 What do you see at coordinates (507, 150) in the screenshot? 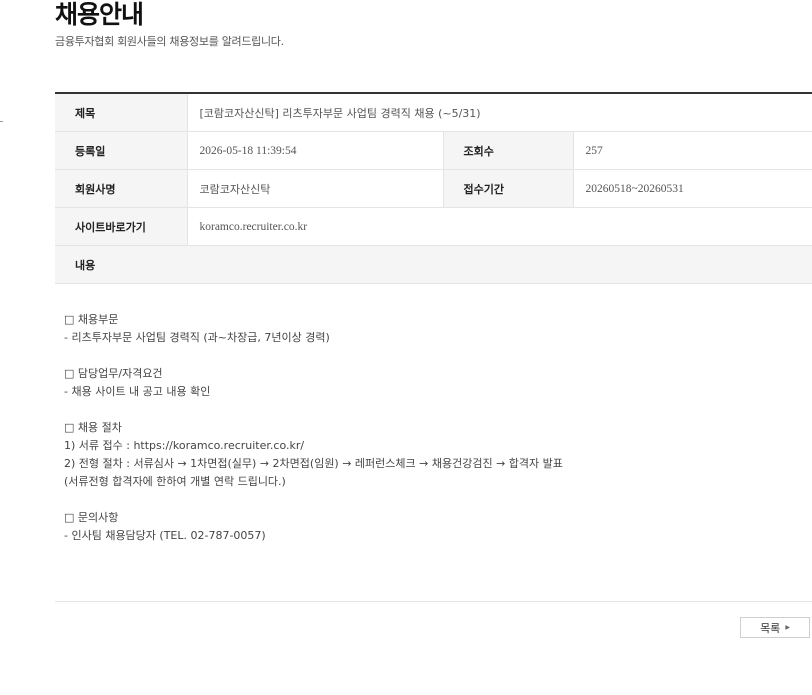
I see `views-label: 조회수` at bounding box center [507, 150].